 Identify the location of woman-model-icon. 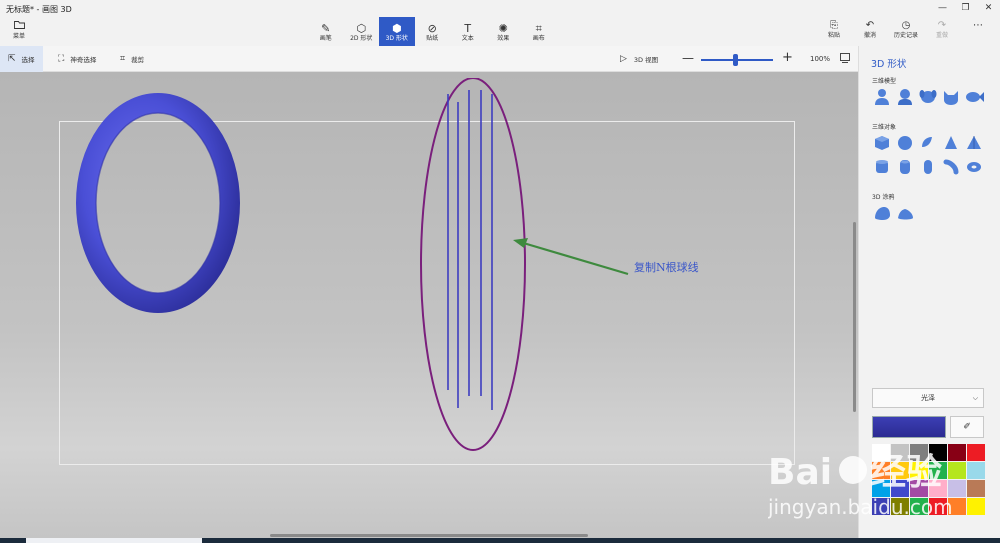
(906, 97).